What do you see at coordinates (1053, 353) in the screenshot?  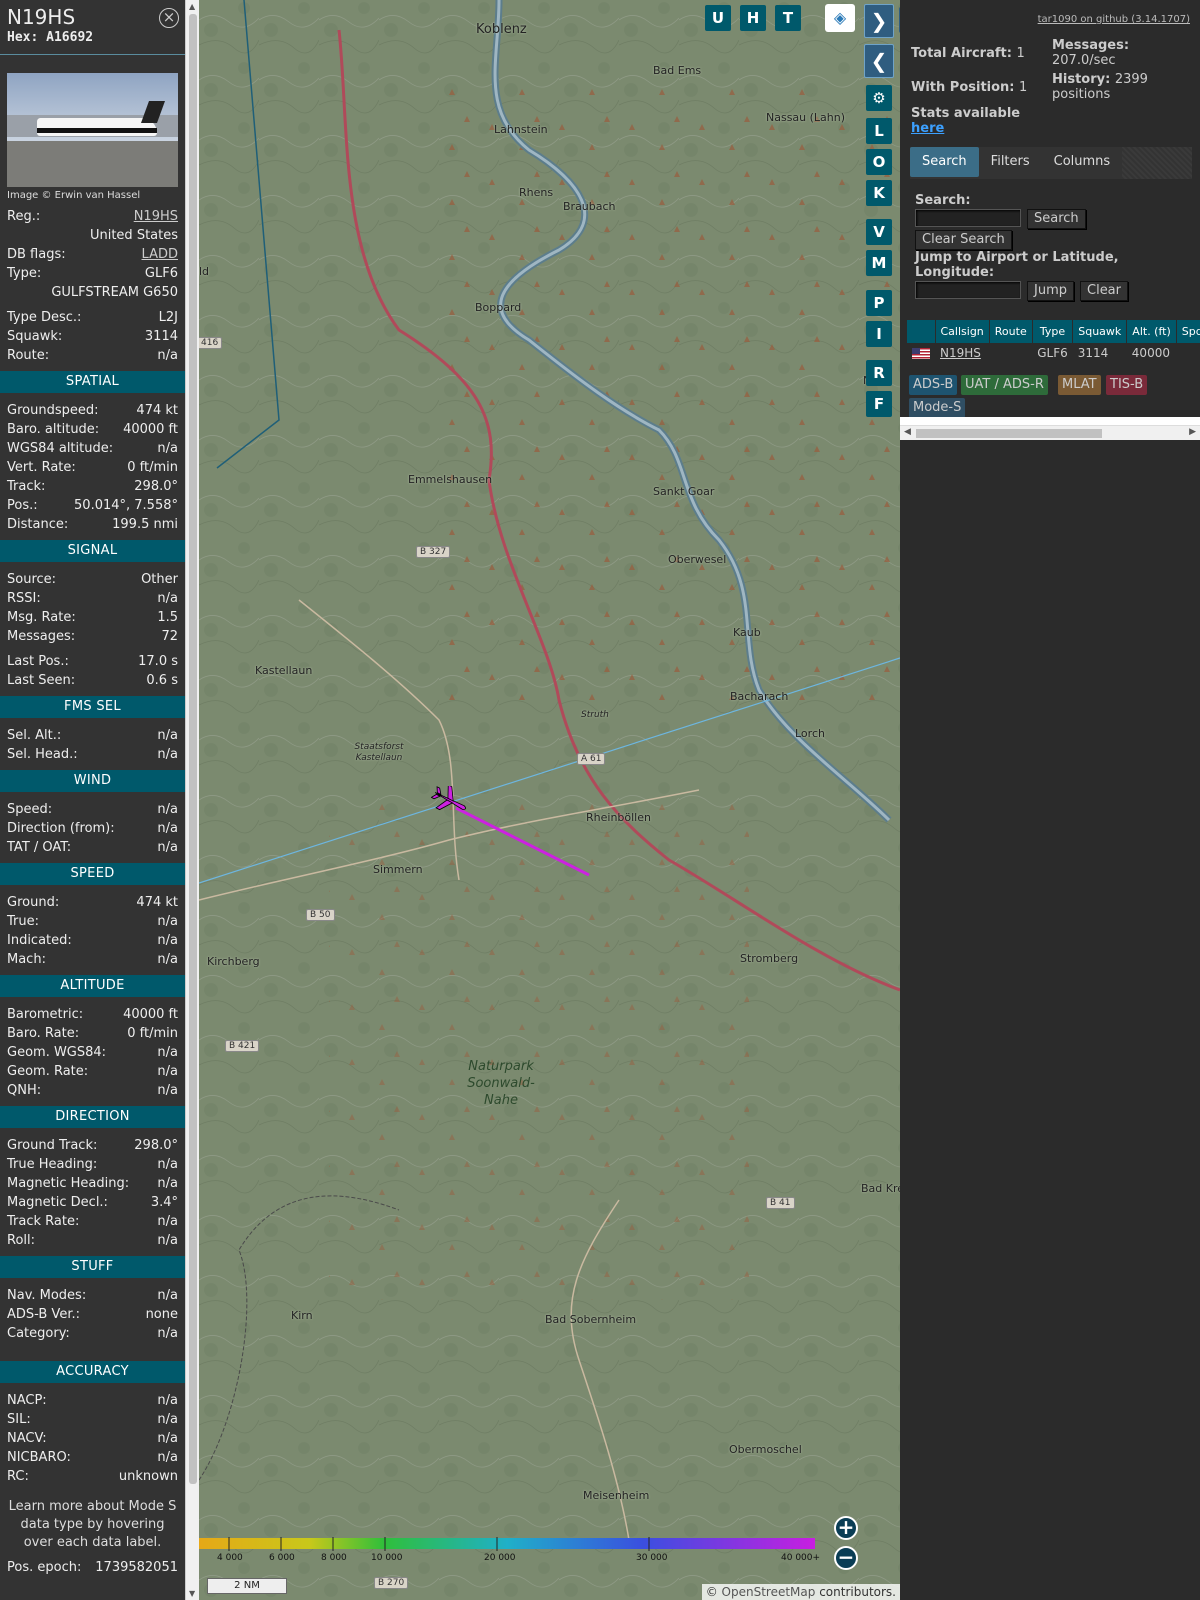 I see `table-row: N19HS GLF6 3114 40000` at bounding box center [1053, 353].